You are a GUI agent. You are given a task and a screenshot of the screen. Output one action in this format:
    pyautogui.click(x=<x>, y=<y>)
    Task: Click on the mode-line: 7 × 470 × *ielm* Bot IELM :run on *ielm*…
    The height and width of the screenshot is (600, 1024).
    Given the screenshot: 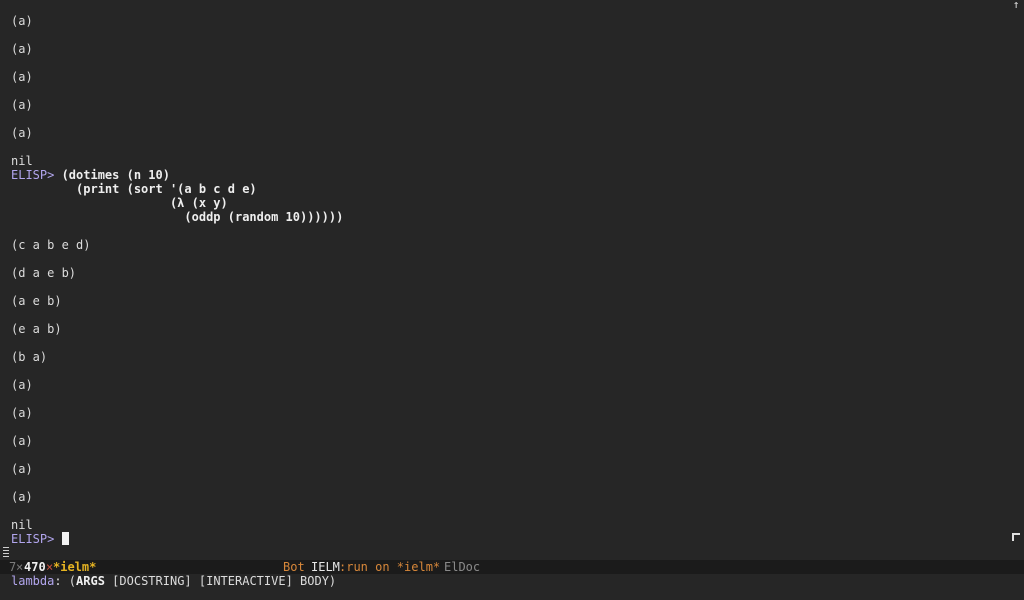 What is the action you would take?
    pyautogui.click(x=512, y=567)
    